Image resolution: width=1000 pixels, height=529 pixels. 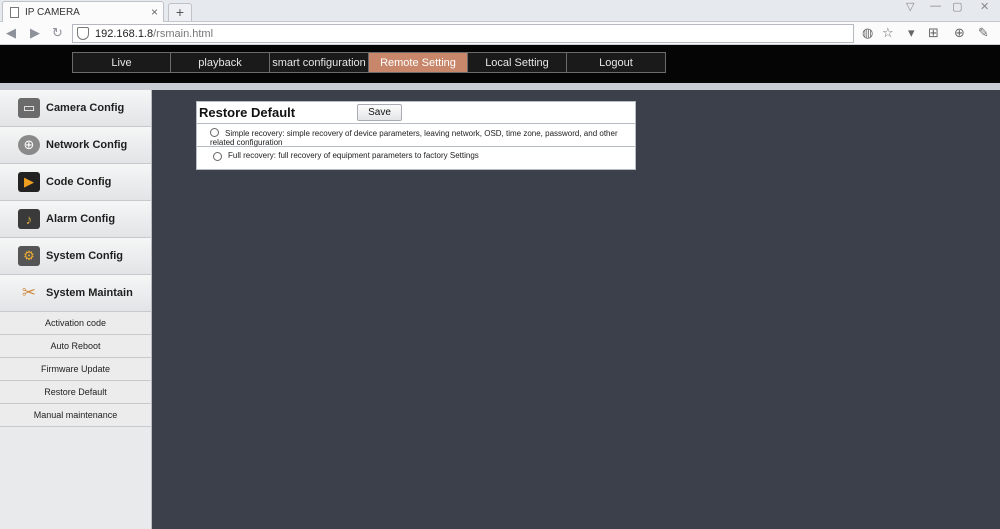 I want to click on close-window-icon: ✕, so click(x=984, y=6).